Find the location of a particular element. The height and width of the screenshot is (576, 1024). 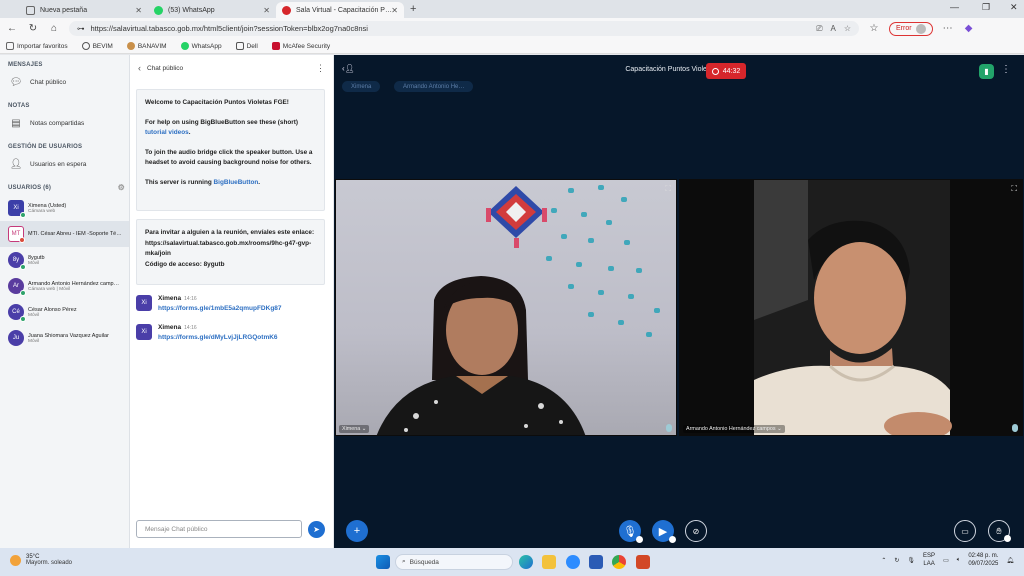

bookmark-whatsapp: WhatsApp is located at coordinates (201, 46).